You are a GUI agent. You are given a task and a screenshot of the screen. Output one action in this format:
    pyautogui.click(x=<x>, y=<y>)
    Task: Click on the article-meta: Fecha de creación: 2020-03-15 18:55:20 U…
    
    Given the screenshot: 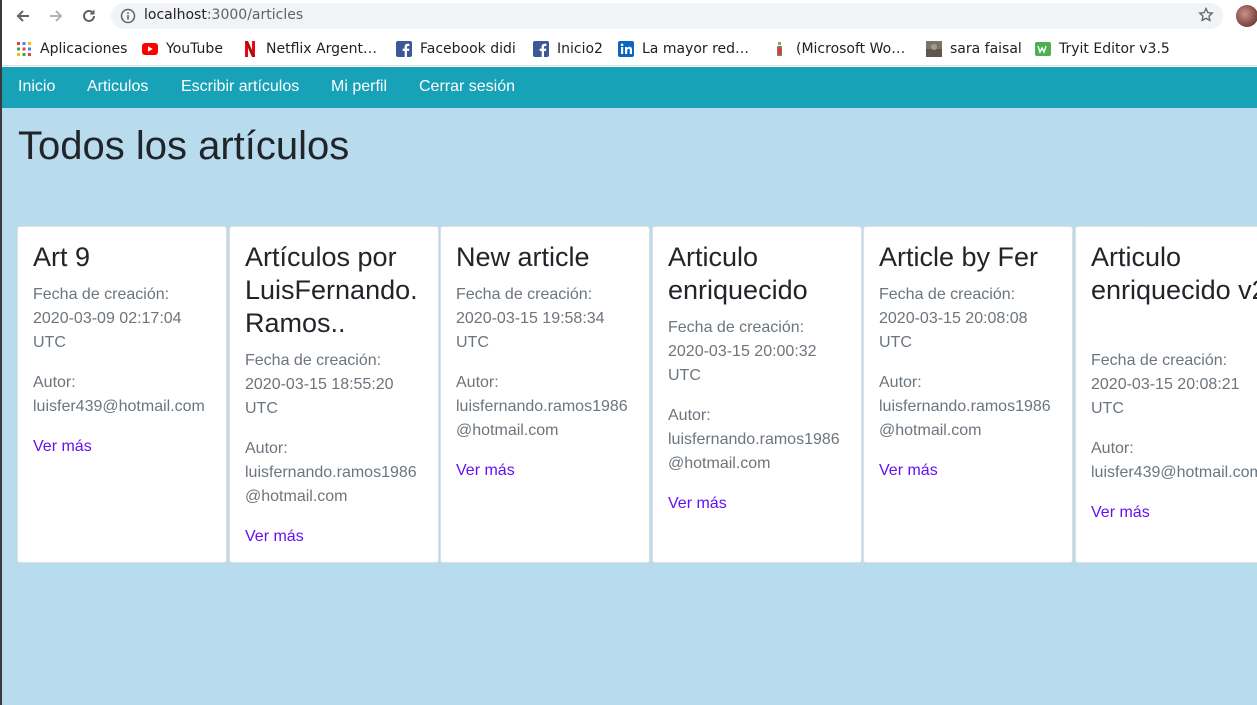 What is the action you would take?
    pyautogui.click(x=345, y=449)
    